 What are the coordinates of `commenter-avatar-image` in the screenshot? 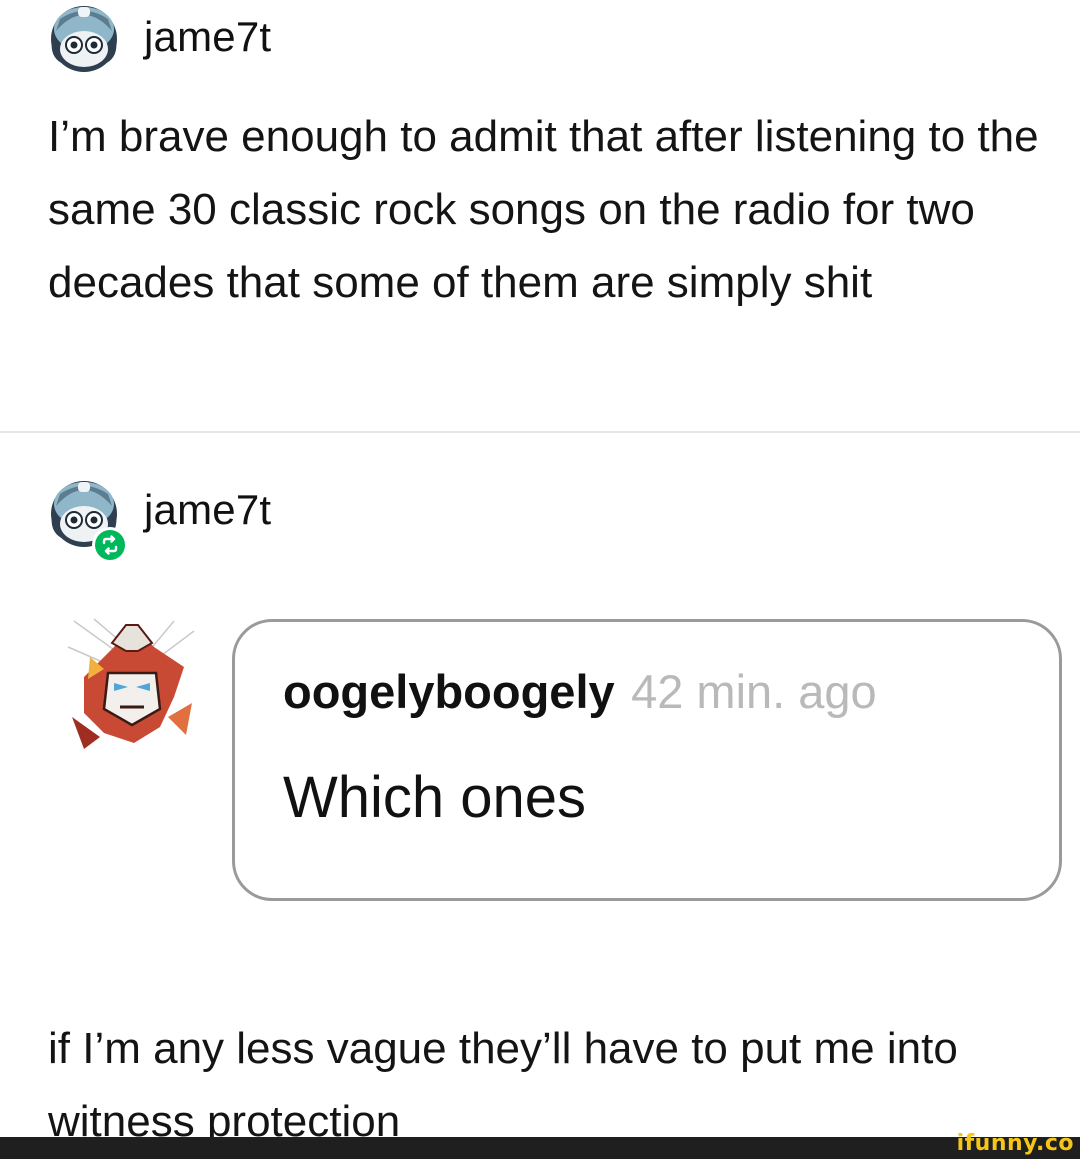 It's located at (132, 685).